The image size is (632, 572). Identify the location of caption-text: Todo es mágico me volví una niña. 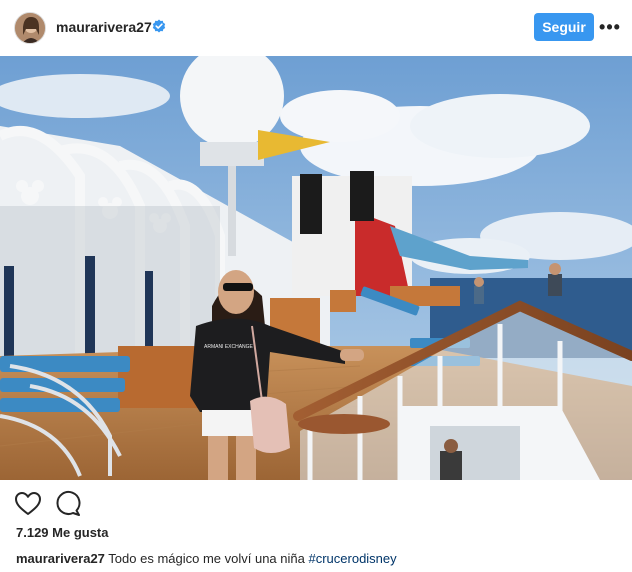
(206, 558).